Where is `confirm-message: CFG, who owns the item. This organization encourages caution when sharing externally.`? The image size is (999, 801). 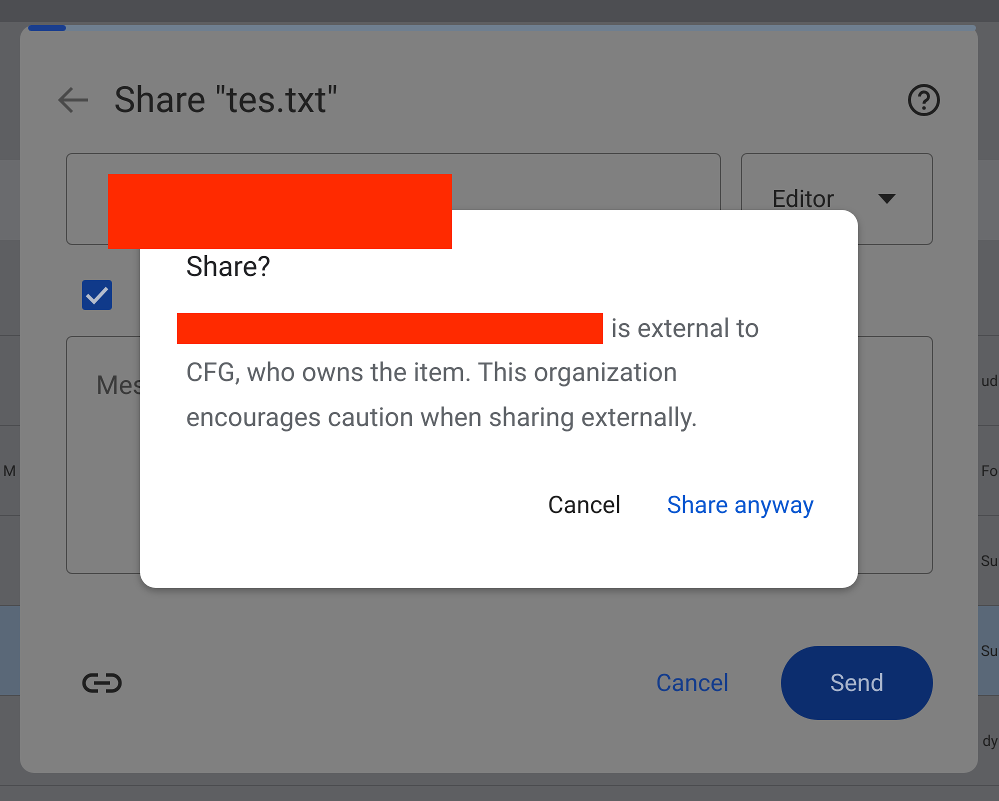
confirm-message: CFG, who owns the item. This organization encourages caution when sharing externally. is located at coordinates (442, 396).